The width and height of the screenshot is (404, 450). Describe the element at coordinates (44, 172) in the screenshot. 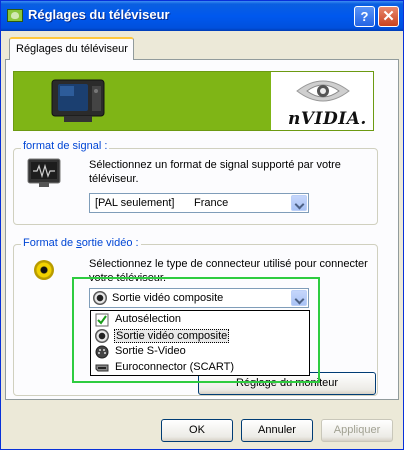

I see `monitor-icon` at that location.